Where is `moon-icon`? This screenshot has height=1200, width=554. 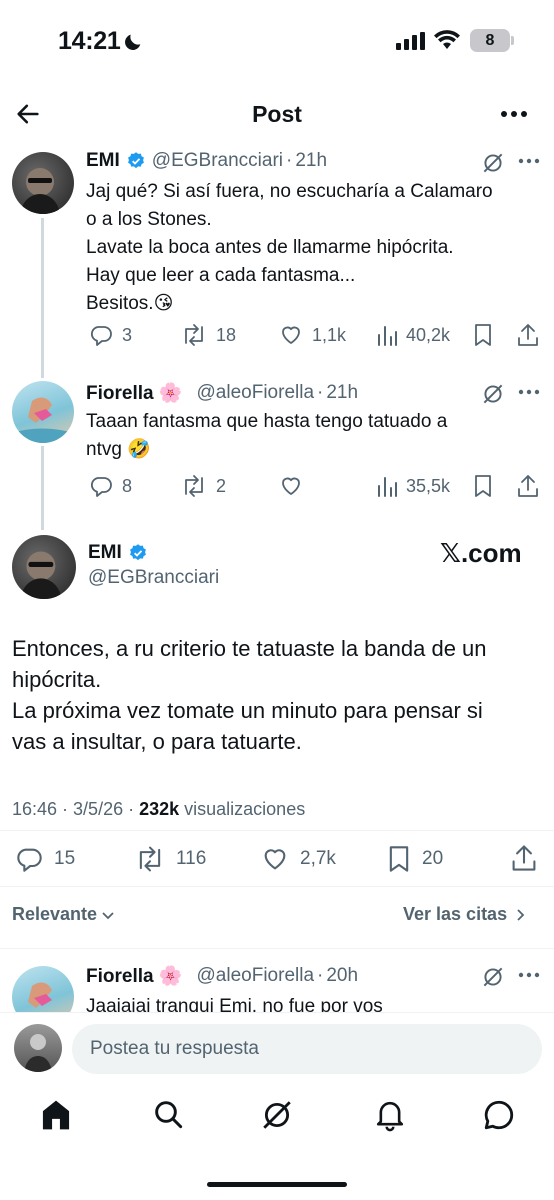
moon-icon is located at coordinates (133, 42).